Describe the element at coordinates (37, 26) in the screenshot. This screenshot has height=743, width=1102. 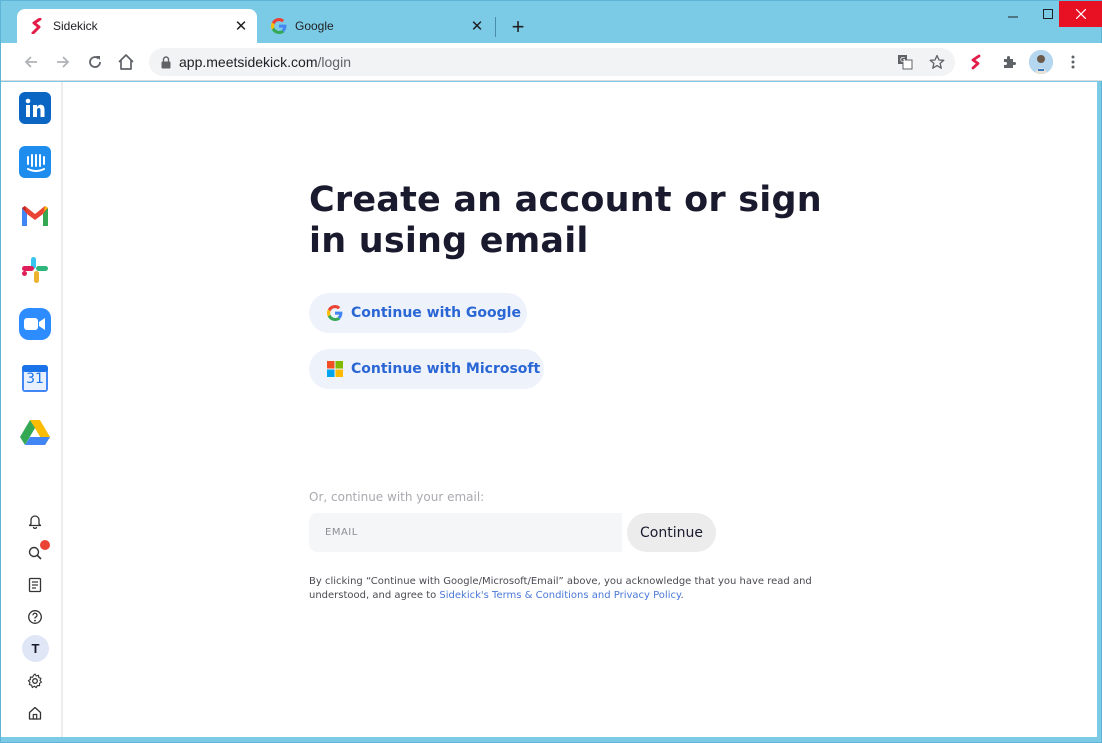
I see `sidekick-favicon-icon` at that location.